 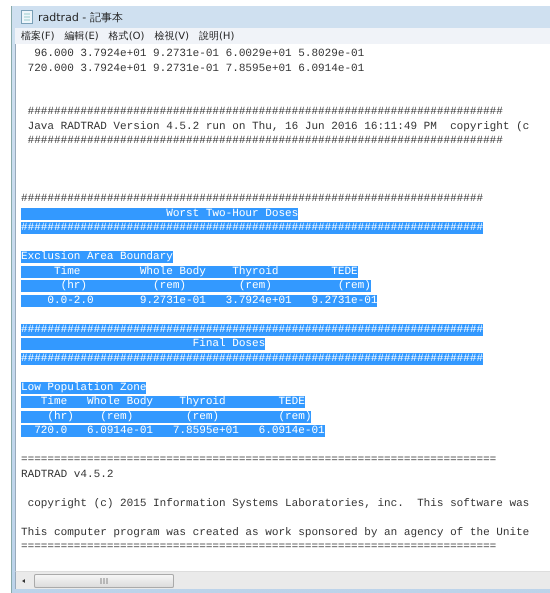 What do you see at coordinates (38, 36) in the screenshot?
I see `menu-item: 檔案(F)` at bounding box center [38, 36].